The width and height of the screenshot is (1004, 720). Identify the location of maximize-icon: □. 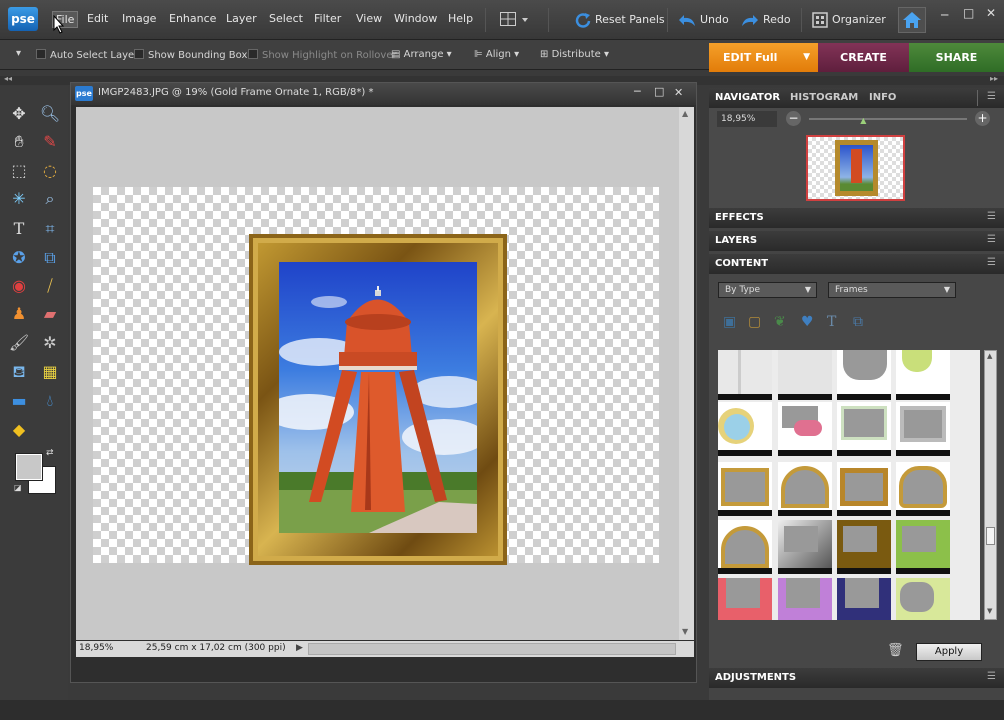
(968, 13).